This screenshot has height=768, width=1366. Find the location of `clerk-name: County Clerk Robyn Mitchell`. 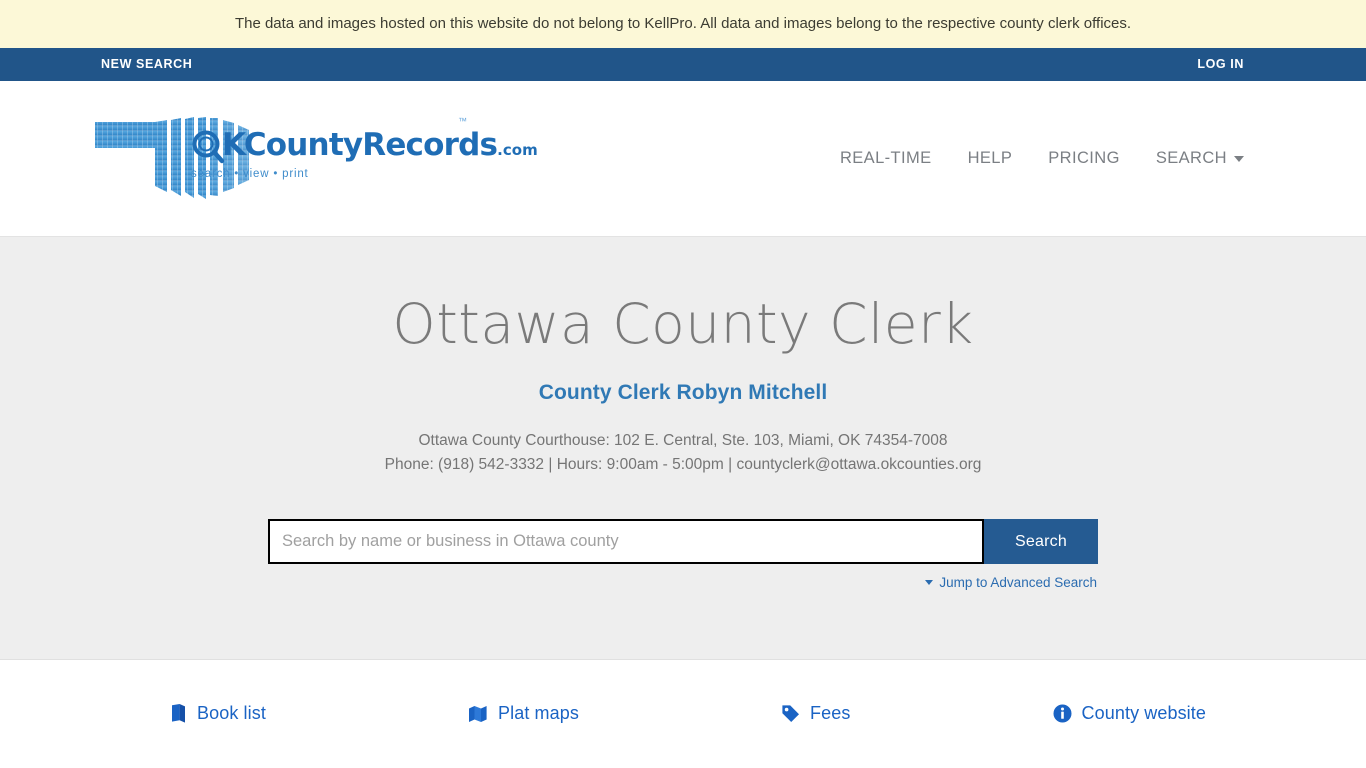

clerk-name: County Clerk Robyn Mitchell is located at coordinates (683, 392).